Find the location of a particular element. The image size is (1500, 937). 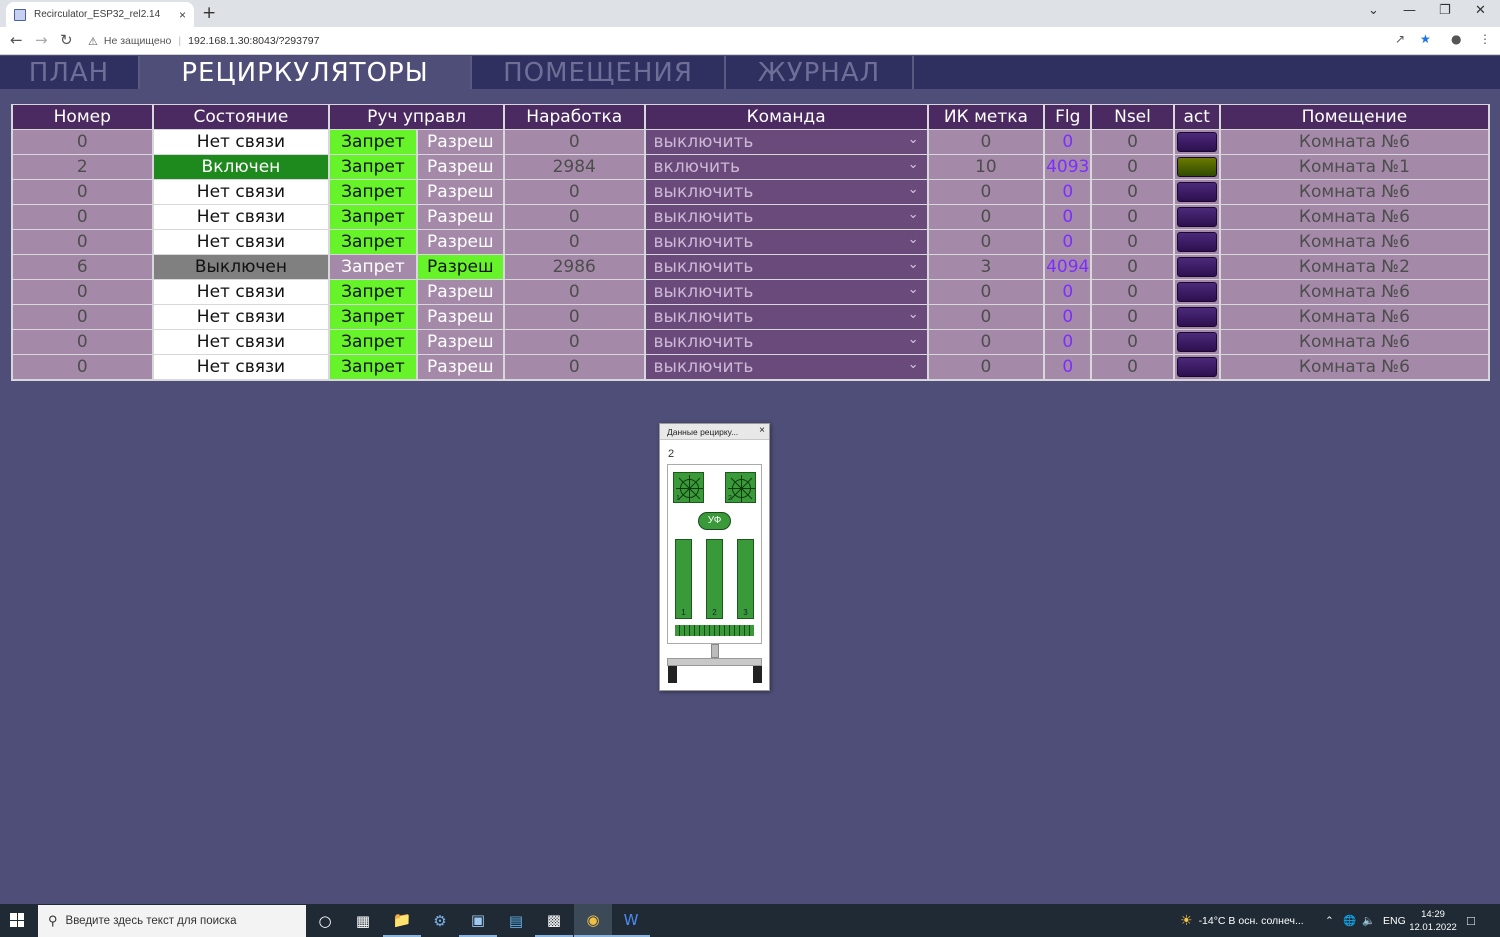

network-icon: 🌐 is located at coordinates (1349, 920).